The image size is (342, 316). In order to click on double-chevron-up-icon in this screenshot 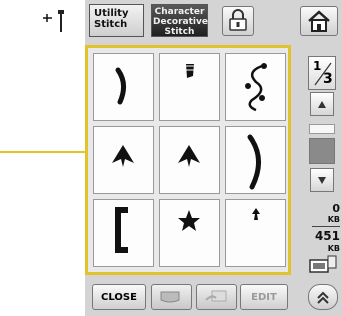, I will do `click(323, 297)`.